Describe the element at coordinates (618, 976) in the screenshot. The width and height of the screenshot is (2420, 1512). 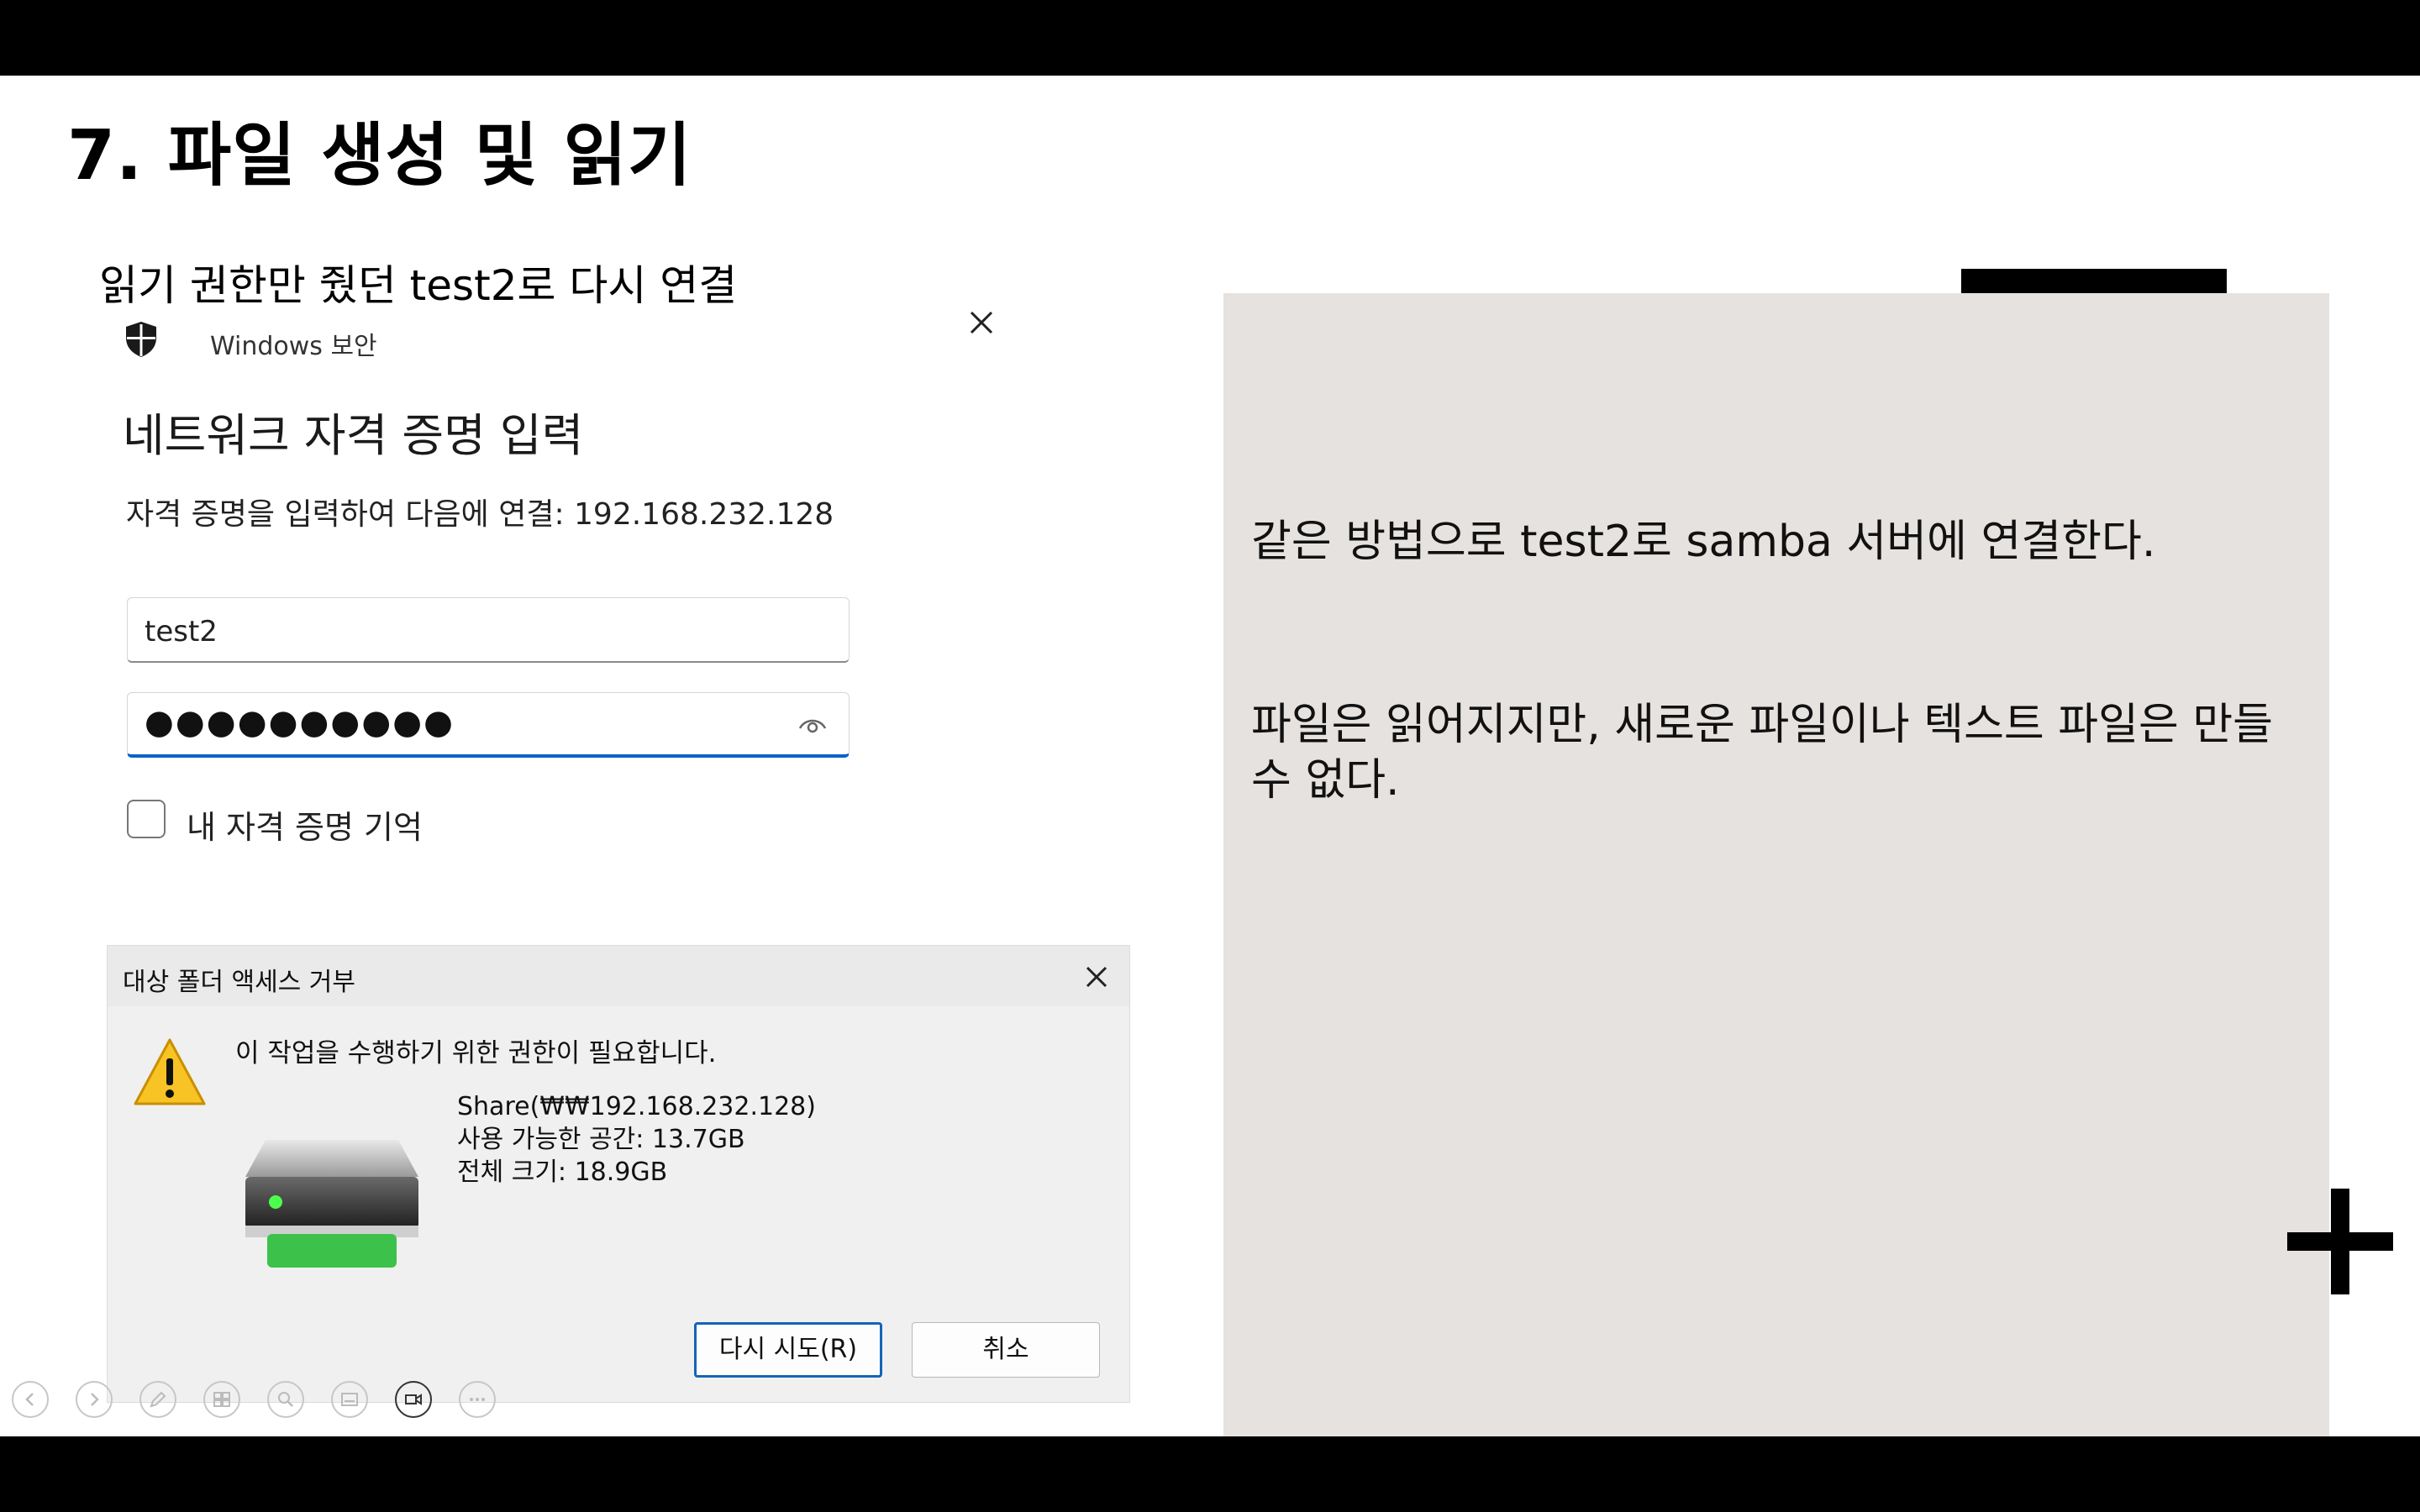
I see `dialog-titlebar: 대상 폴더 액세스 거부` at that location.